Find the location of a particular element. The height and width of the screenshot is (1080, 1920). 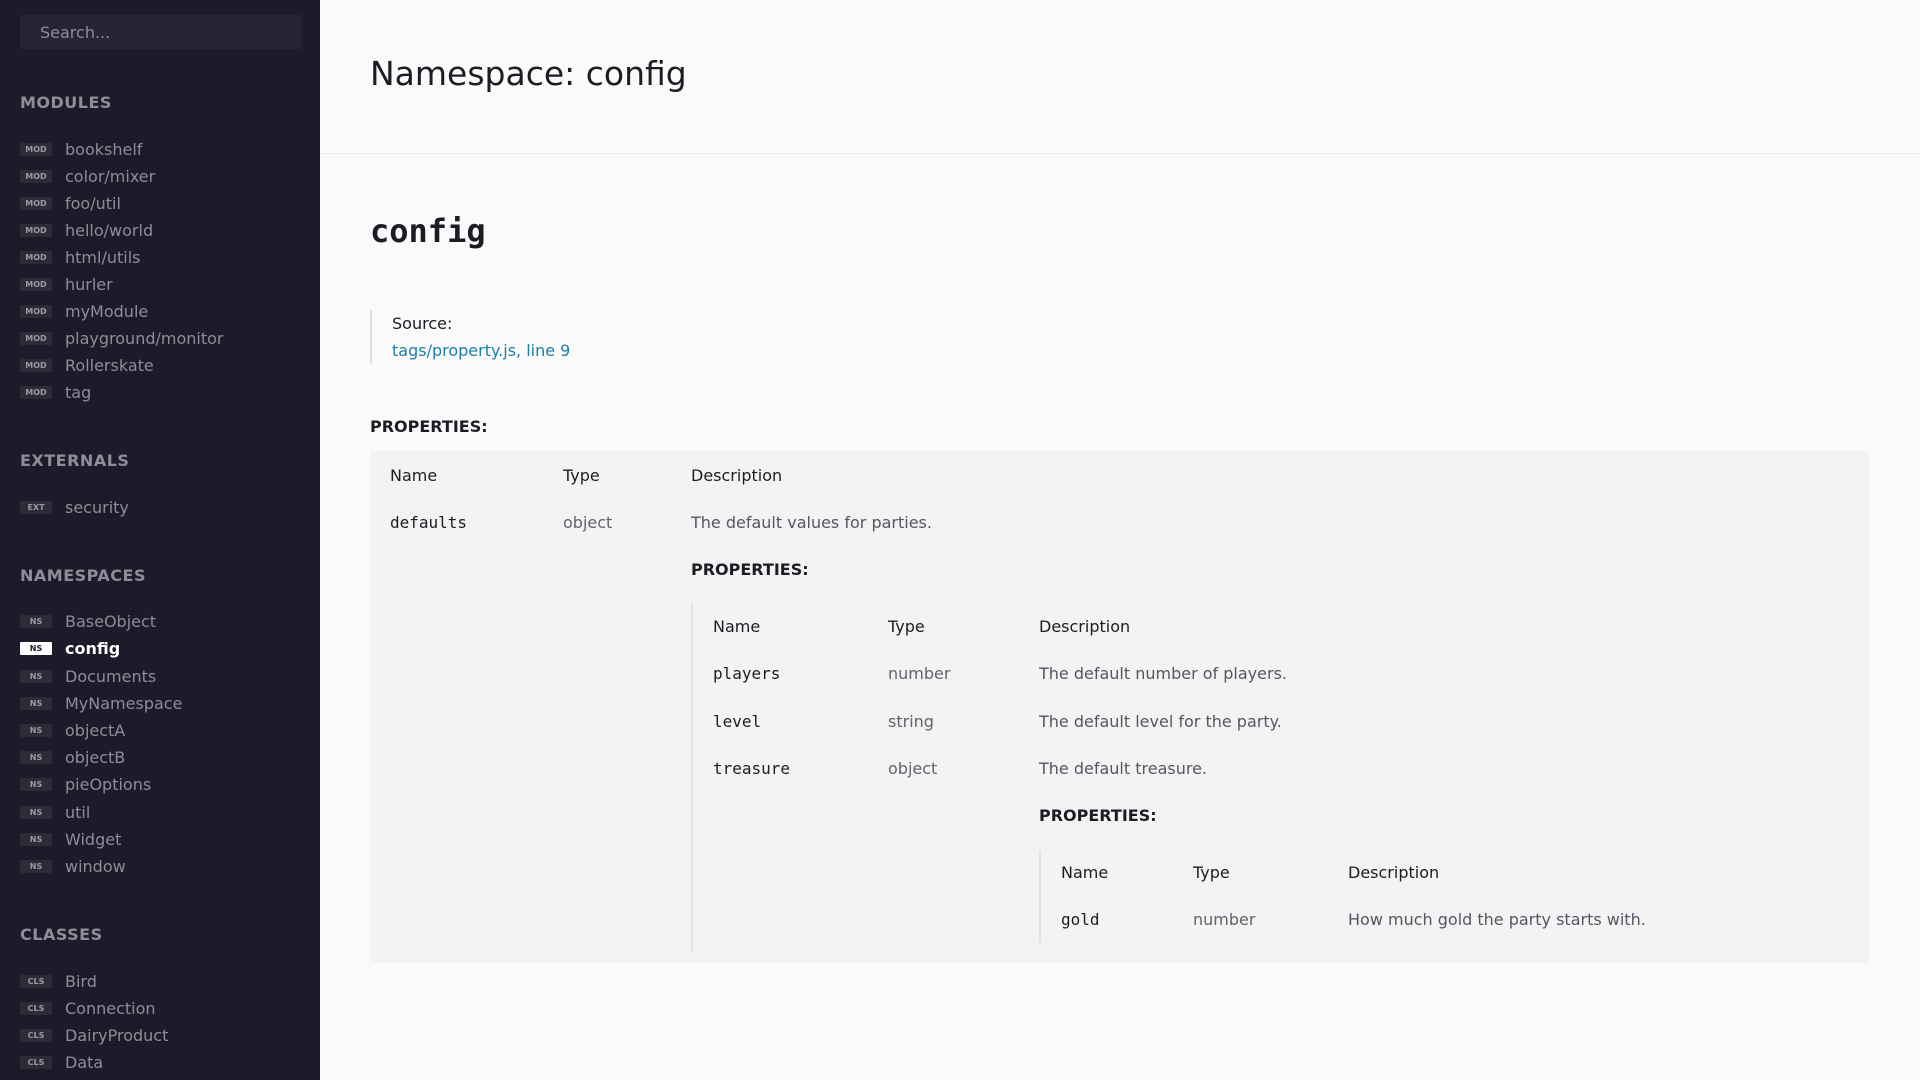

sidebar-item-label: myModule is located at coordinates (107, 311).